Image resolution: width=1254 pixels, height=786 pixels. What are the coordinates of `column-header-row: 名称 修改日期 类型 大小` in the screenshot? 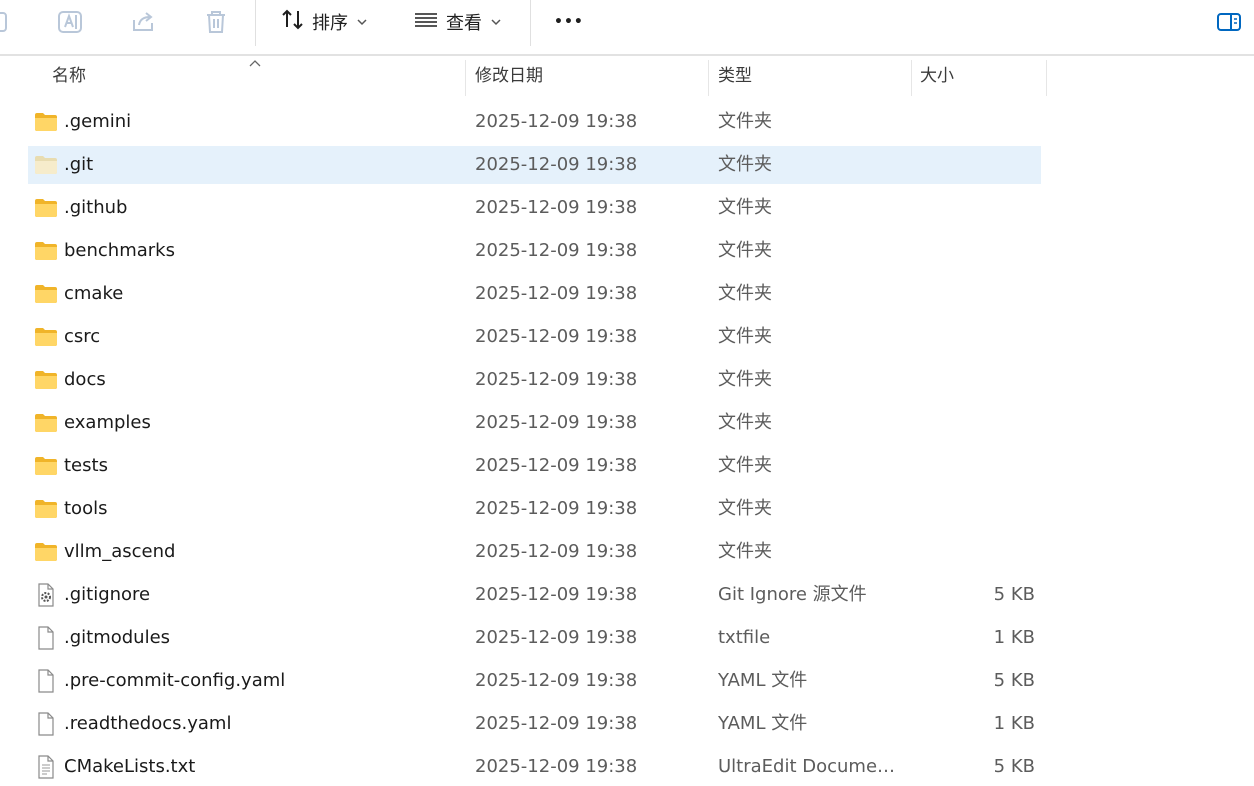 It's located at (627, 76).